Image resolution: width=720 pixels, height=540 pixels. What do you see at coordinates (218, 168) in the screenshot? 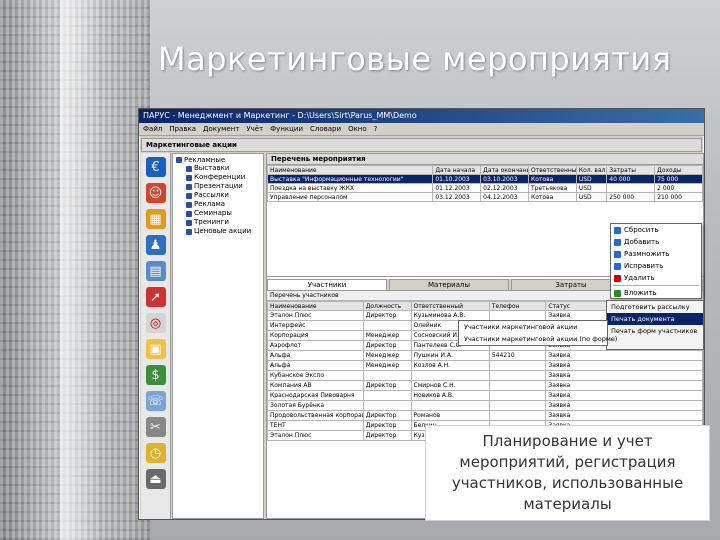
I see `tree-item-exhibitions: Выставки` at bounding box center [218, 168].